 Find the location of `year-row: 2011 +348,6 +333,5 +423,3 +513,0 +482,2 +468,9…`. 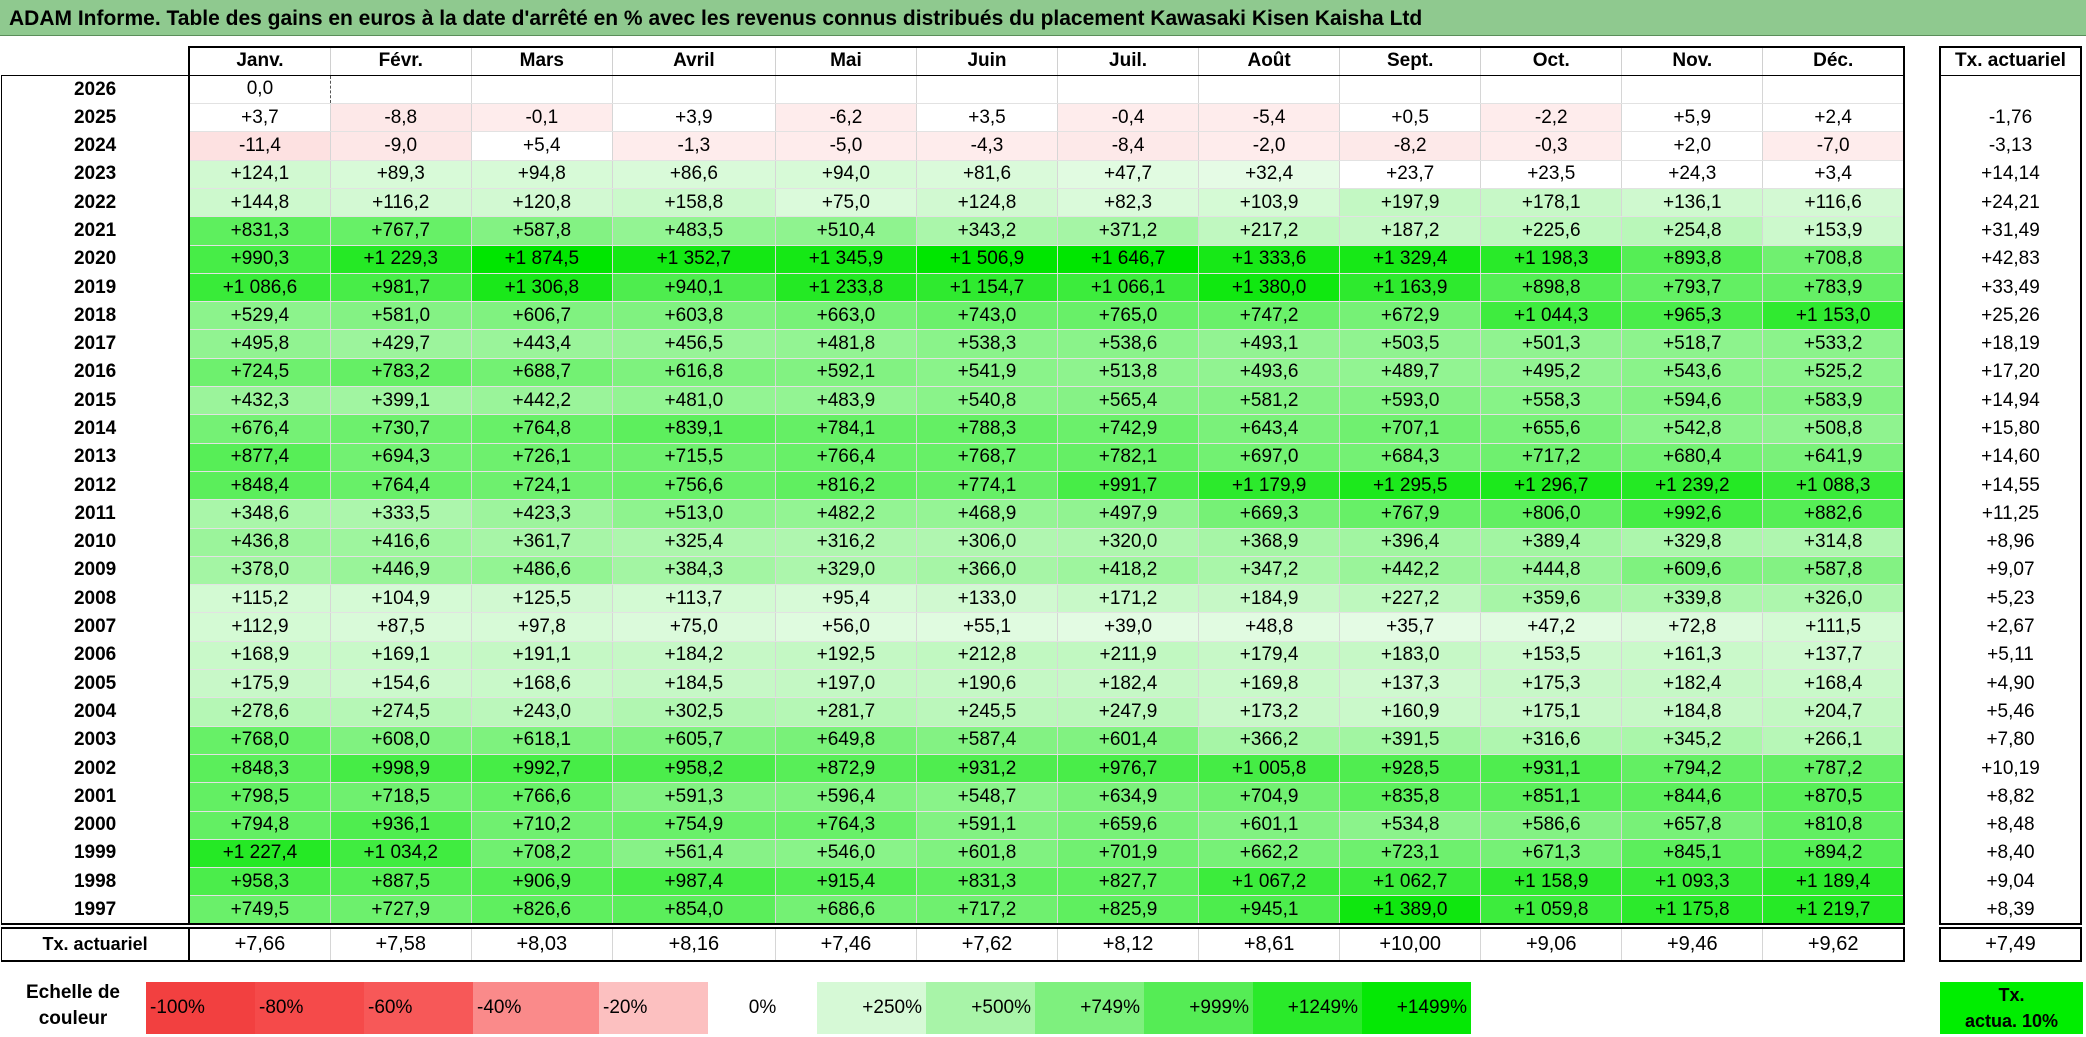

year-row: 2011 +348,6 +333,5 +423,3 +513,0 +482,2 +468,9… is located at coordinates (953, 514).